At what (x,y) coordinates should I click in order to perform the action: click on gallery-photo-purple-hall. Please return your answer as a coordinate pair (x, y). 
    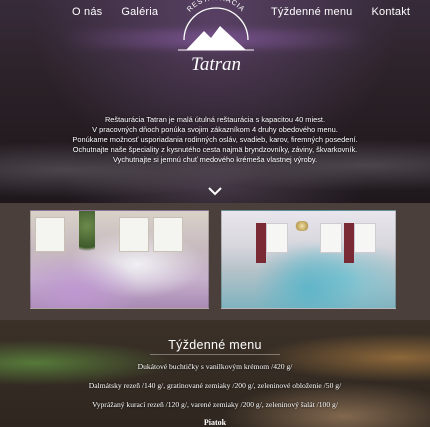
    Looking at the image, I should click on (119, 259).